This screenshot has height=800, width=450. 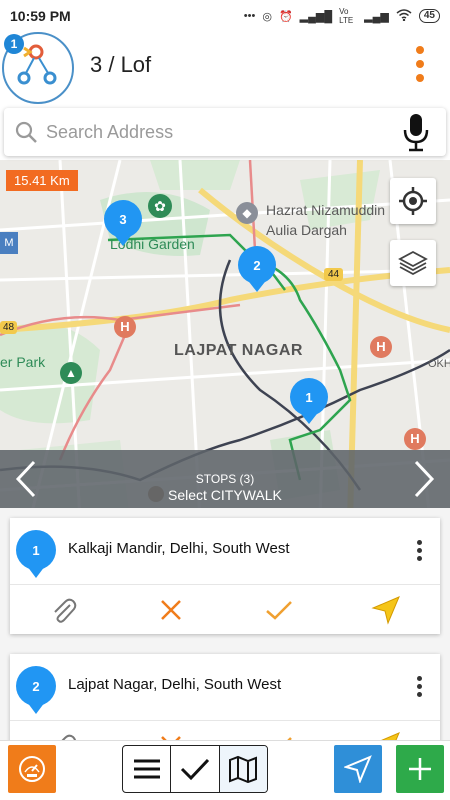 I want to click on navigate-button, so click(x=358, y=769).